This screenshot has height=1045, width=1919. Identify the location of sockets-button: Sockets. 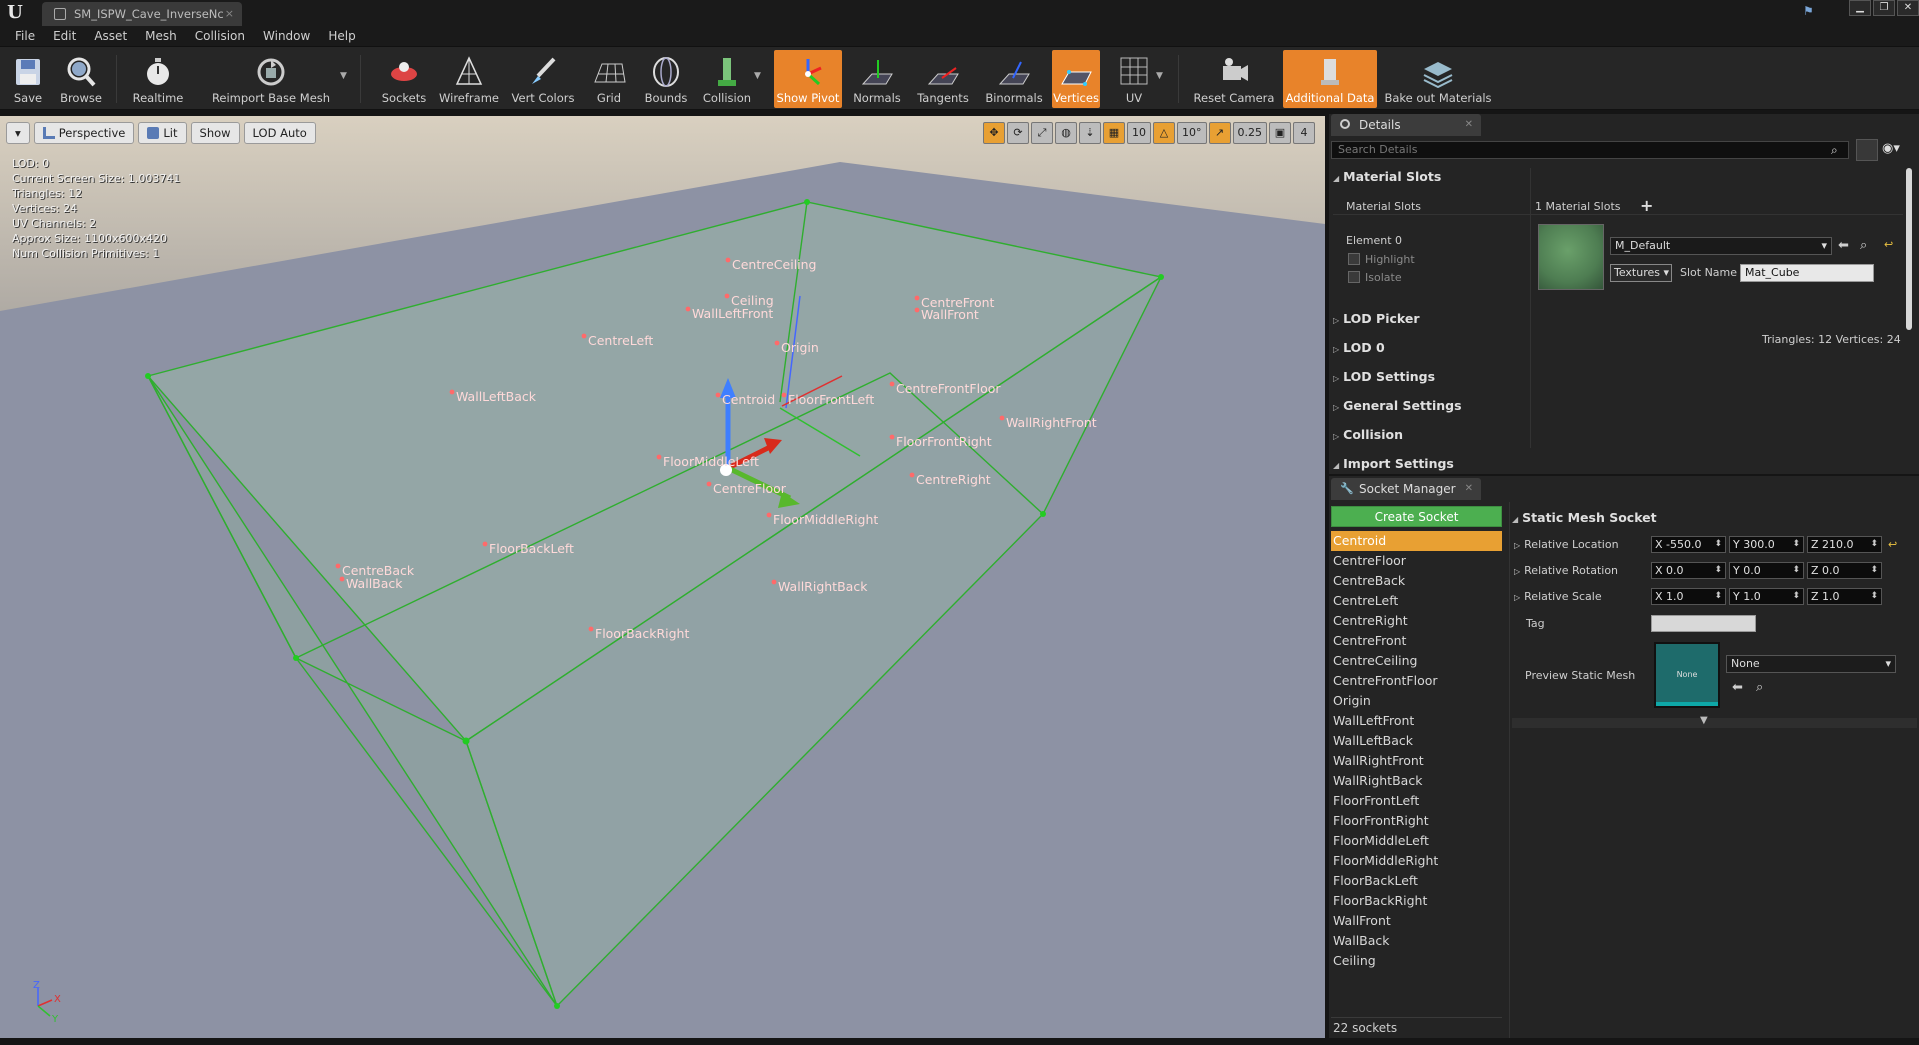
(404, 79).